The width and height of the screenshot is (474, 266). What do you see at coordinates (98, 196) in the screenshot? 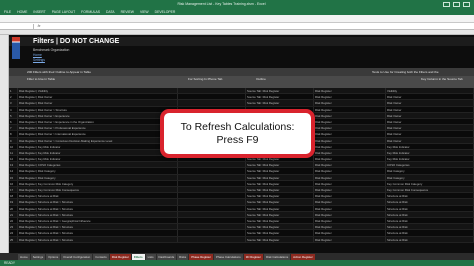
I see `table-cell: Risk Register | Structure at Risk` at bounding box center [98, 196].